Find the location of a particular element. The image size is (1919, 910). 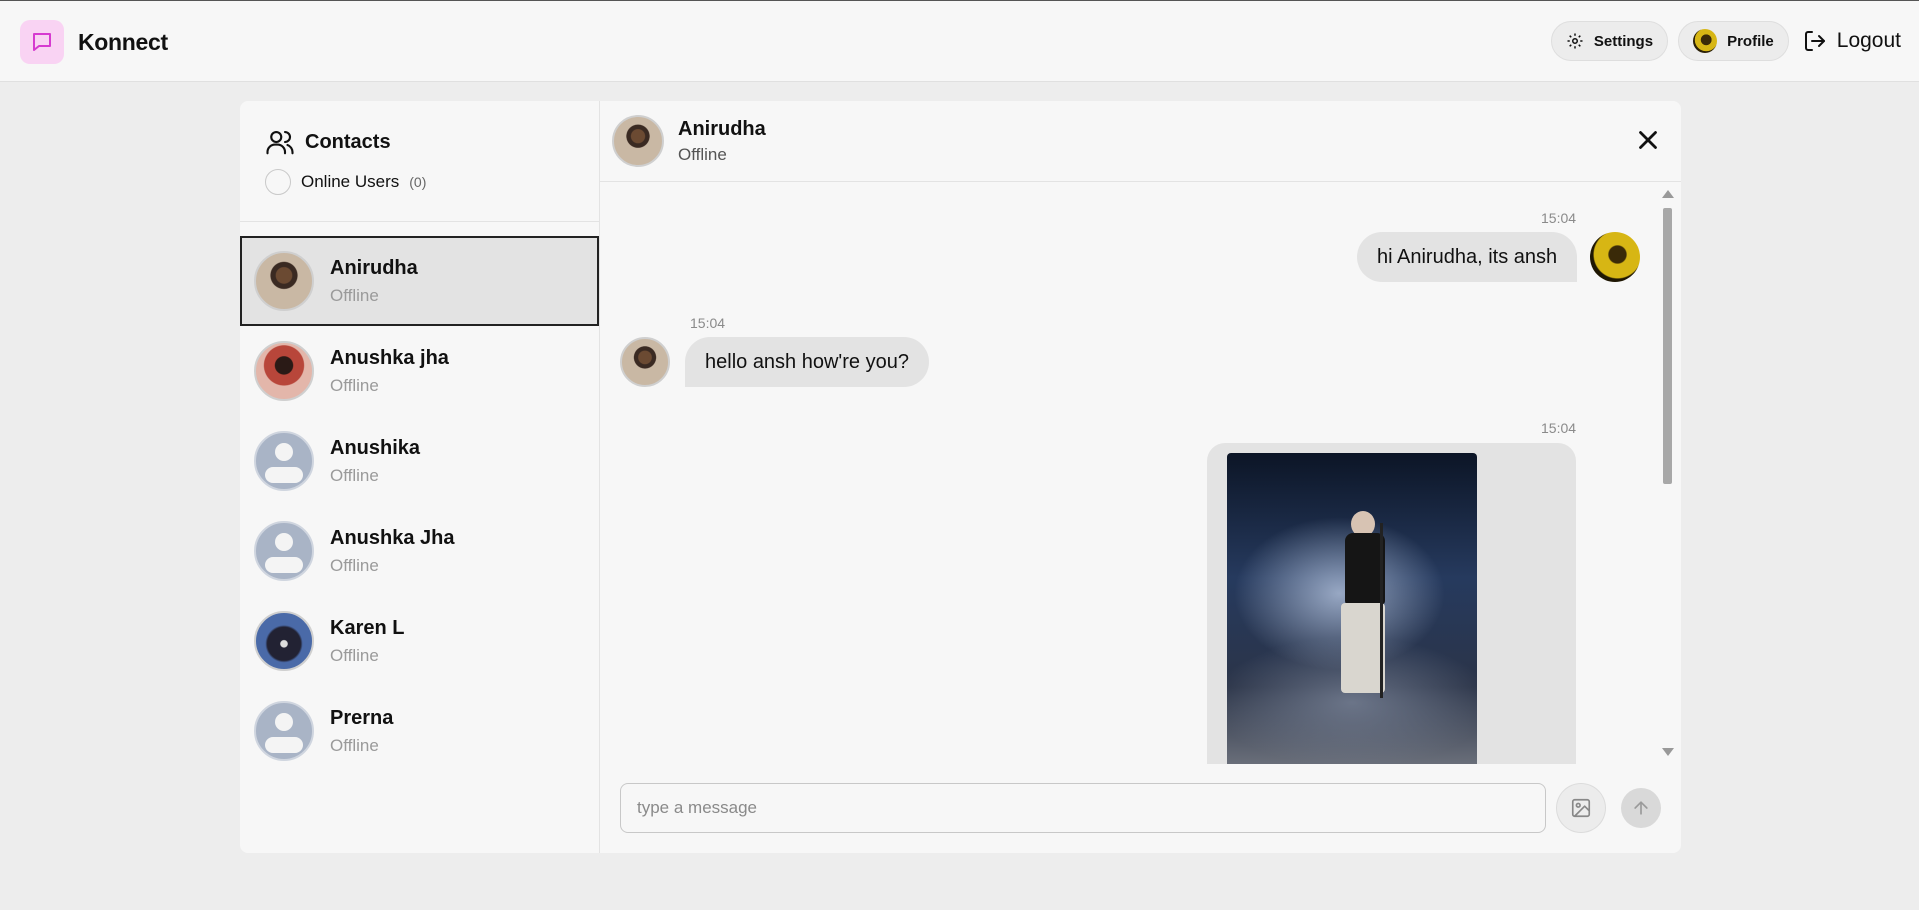

contacts-heading: Contacts is located at coordinates (432, 142).